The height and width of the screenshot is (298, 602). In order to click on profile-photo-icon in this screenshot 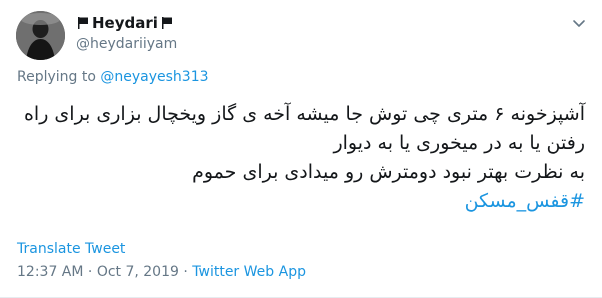, I will do `click(40, 35)`.